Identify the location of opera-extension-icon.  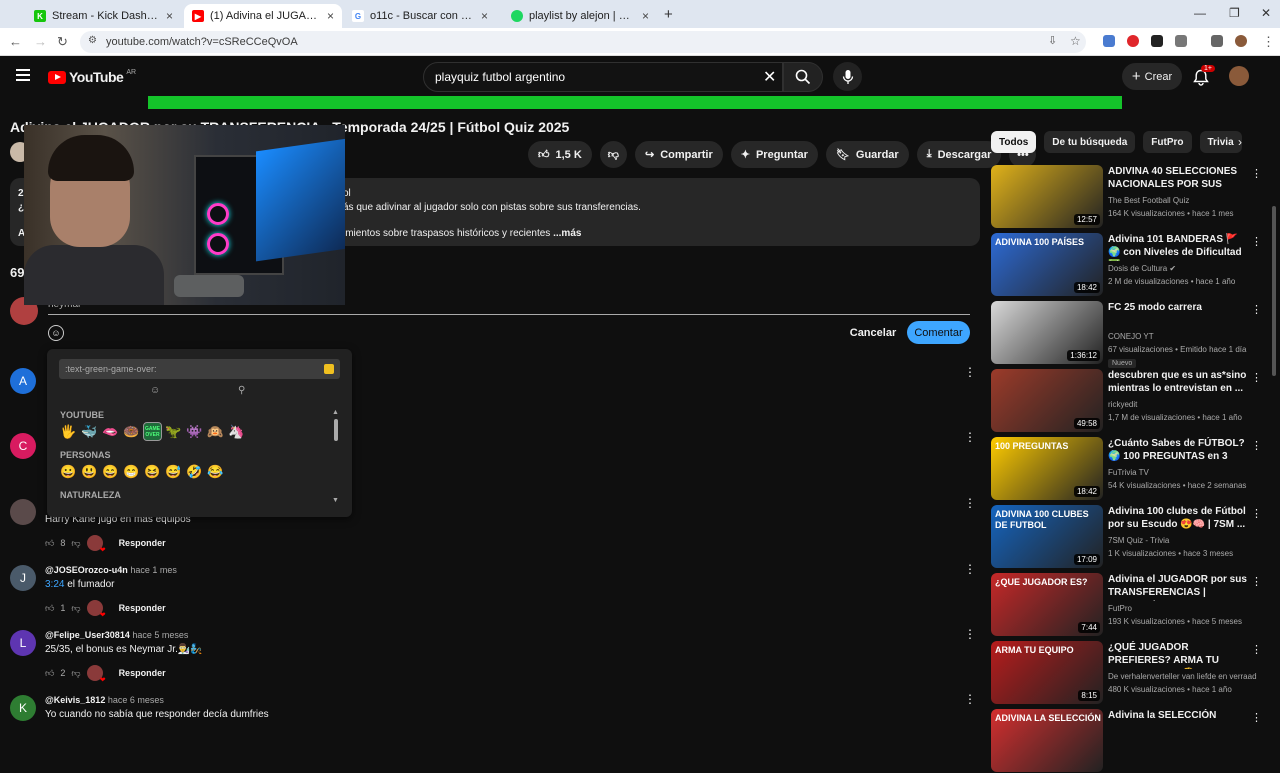
(1133, 41).